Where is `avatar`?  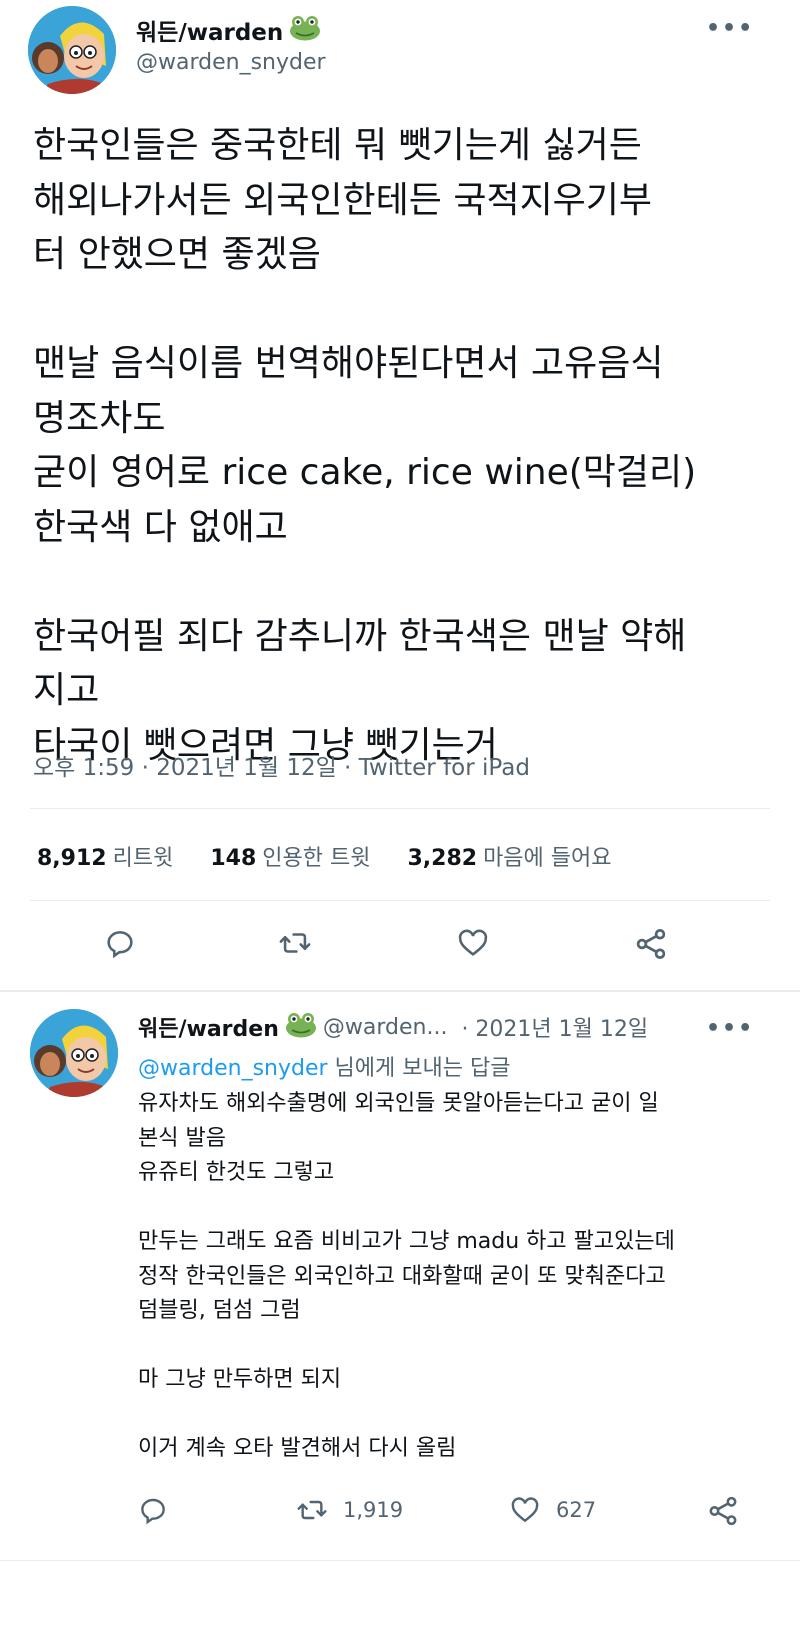 avatar is located at coordinates (72, 50).